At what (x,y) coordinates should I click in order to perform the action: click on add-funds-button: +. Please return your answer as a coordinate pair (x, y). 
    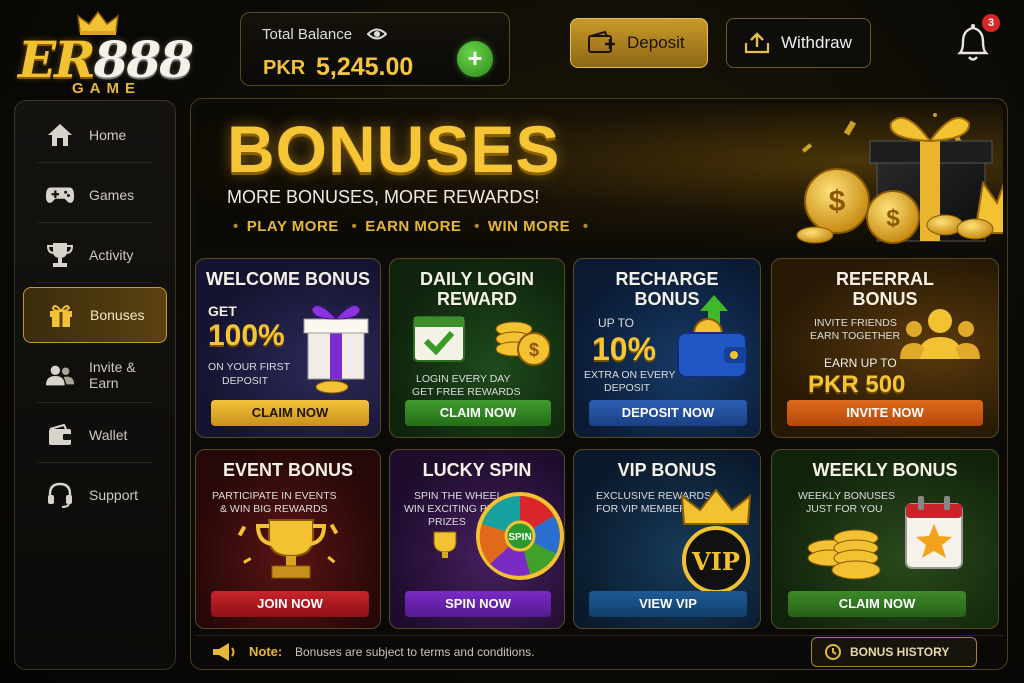
    Looking at the image, I should click on (475, 59).